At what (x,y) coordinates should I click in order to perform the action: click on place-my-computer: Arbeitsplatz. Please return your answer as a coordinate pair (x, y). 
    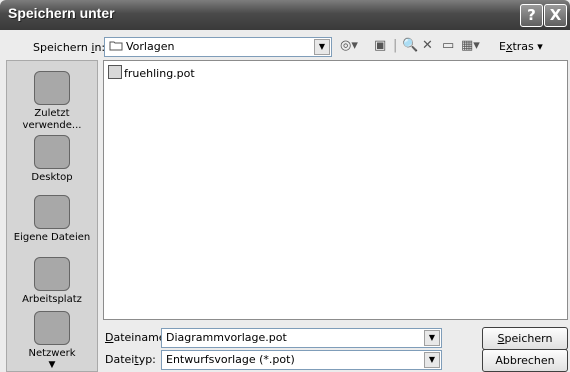
    Looking at the image, I should click on (52, 281).